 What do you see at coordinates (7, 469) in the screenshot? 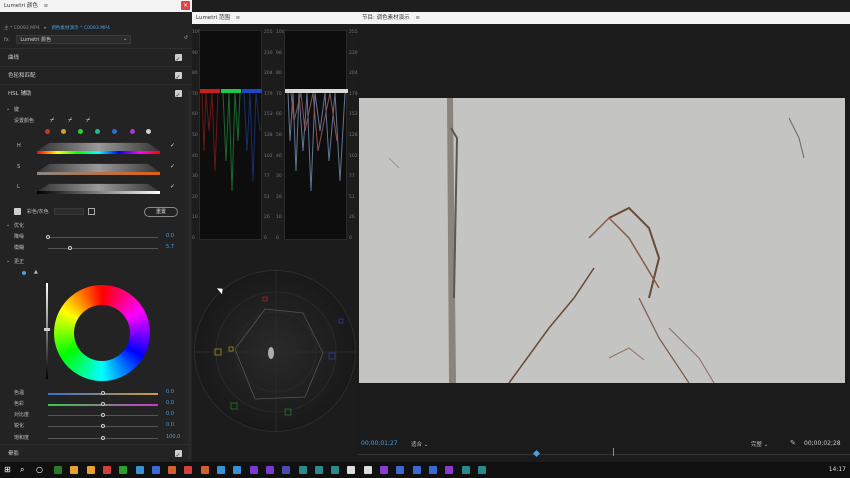
I see `start-icon: ⊞` at bounding box center [7, 469].